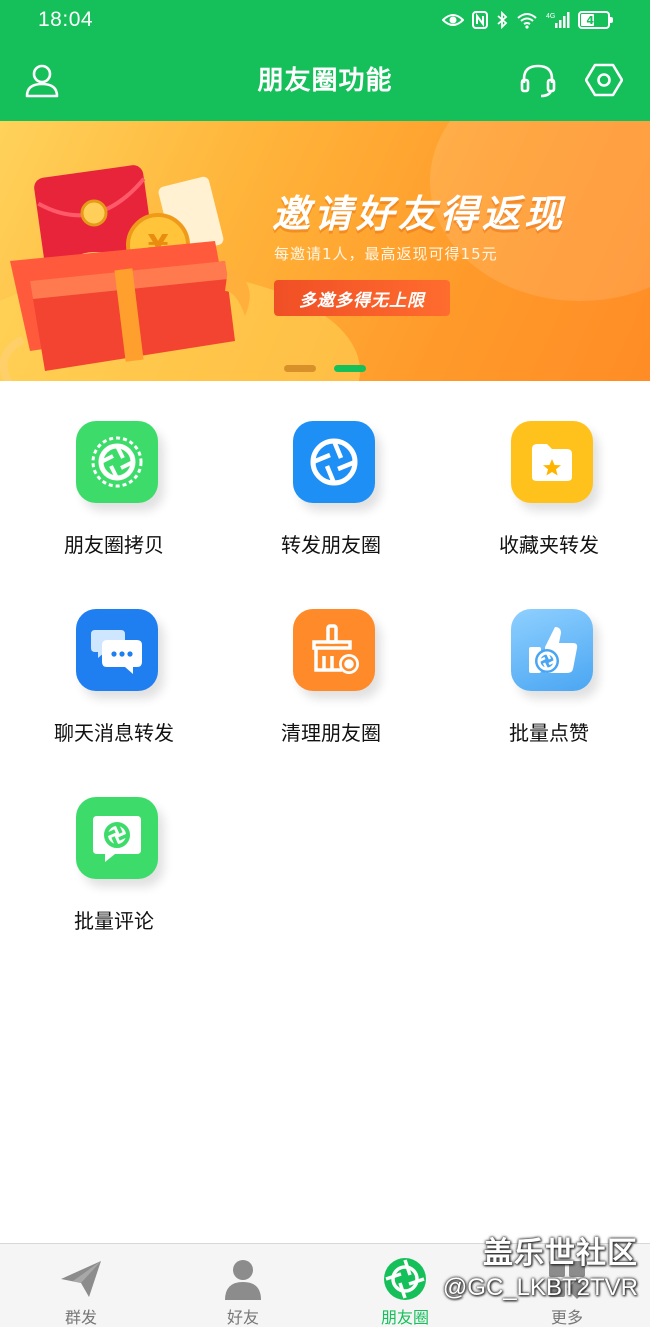  What do you see at coordinates (480, 20) in the screenshot?
I see `nfc-icon` at bounding box center [480, 20].